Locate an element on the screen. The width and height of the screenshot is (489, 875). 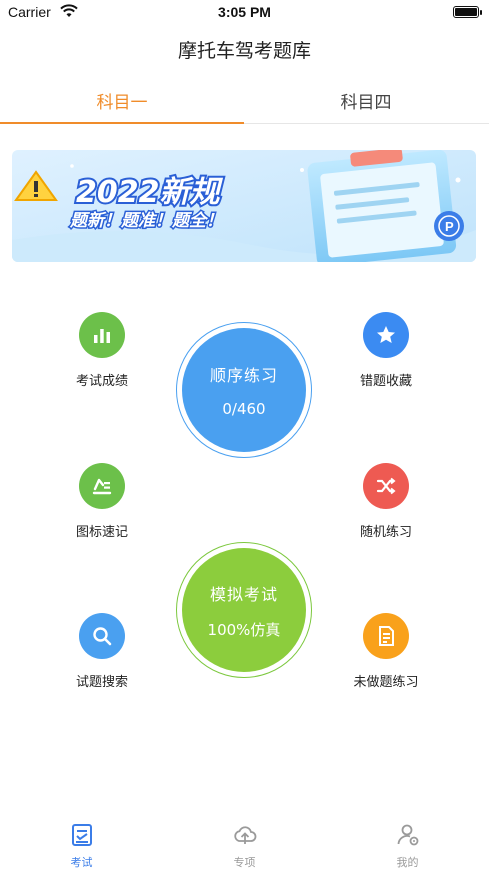
sign-memo-icon is located at coordinates (102, 486).